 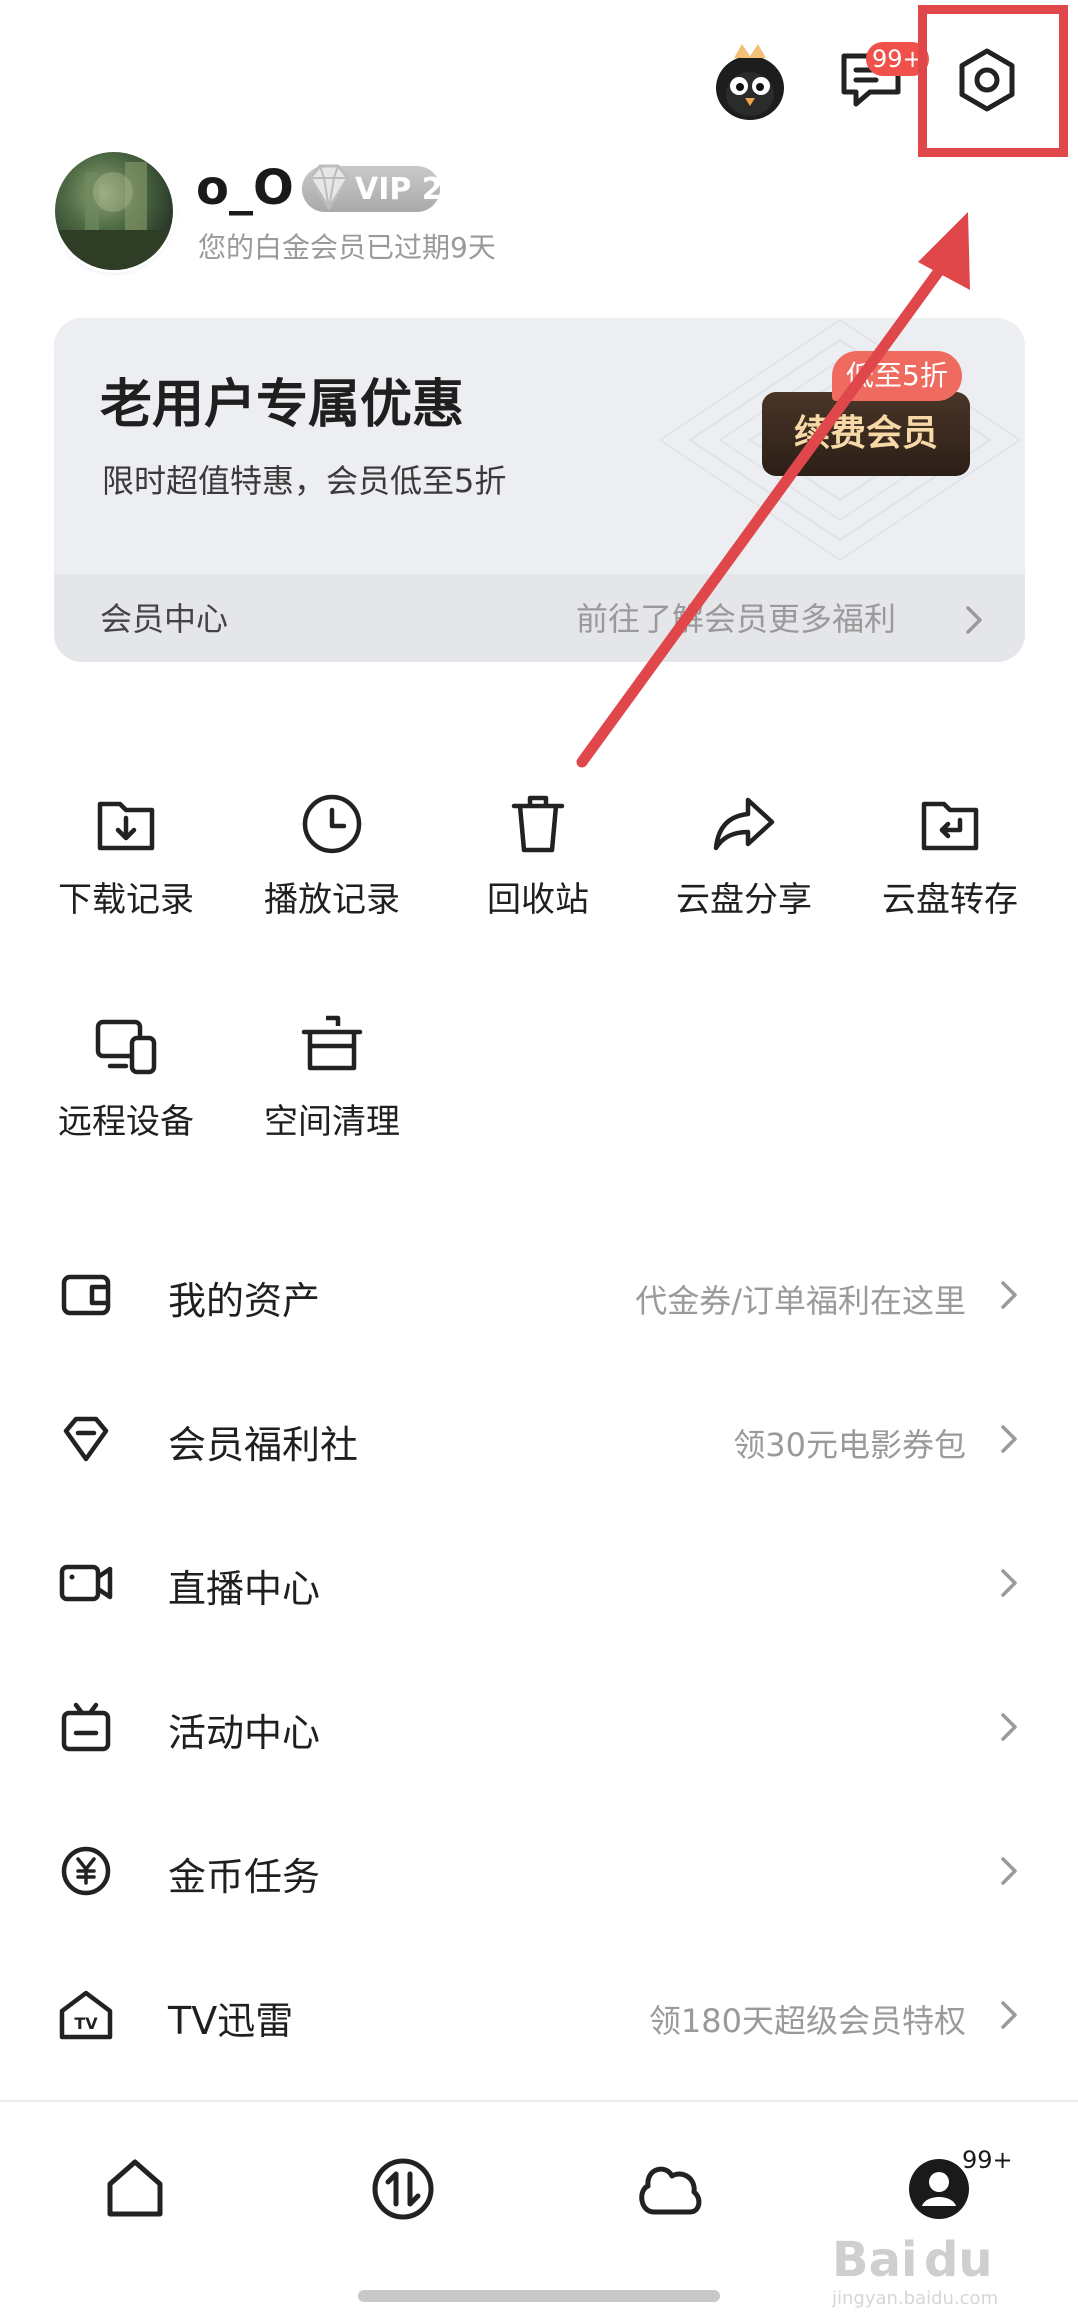 I want to click on list-item-activity-center: 活动中心, so click(x=539, y=1727).